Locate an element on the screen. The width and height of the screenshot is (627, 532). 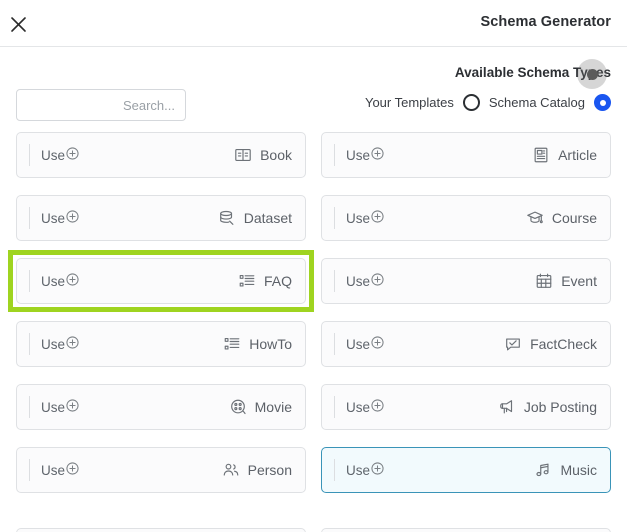
radio-schema-catalog is located at coordinates (602, 102).